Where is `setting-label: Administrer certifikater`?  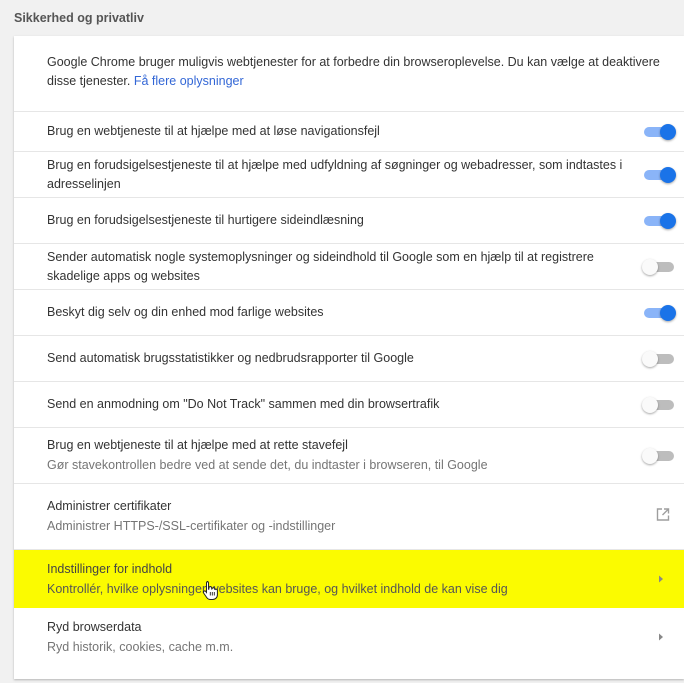 setting-label: Administrer certifikater is located at coordinates (109, 506).